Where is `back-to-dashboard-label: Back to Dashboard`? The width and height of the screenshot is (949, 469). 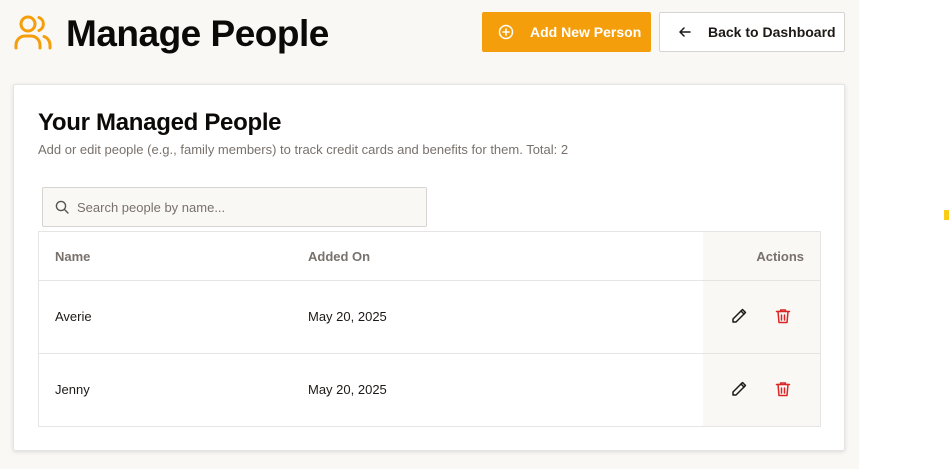 back-to-dashboard-label: Back to Dashboard is located at coordinates (772, 32).